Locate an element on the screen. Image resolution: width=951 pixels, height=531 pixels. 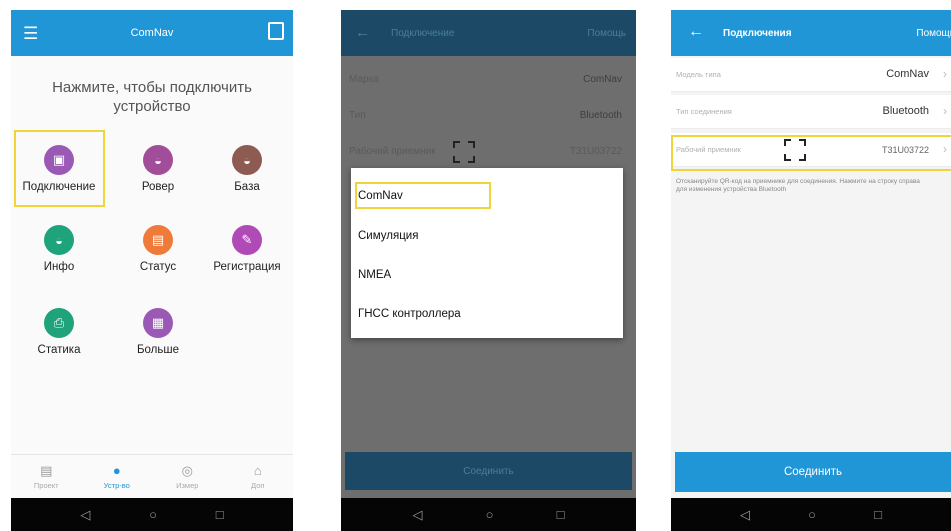
app-header: ← Подключения Помощь is located at coordinates (811, 33).